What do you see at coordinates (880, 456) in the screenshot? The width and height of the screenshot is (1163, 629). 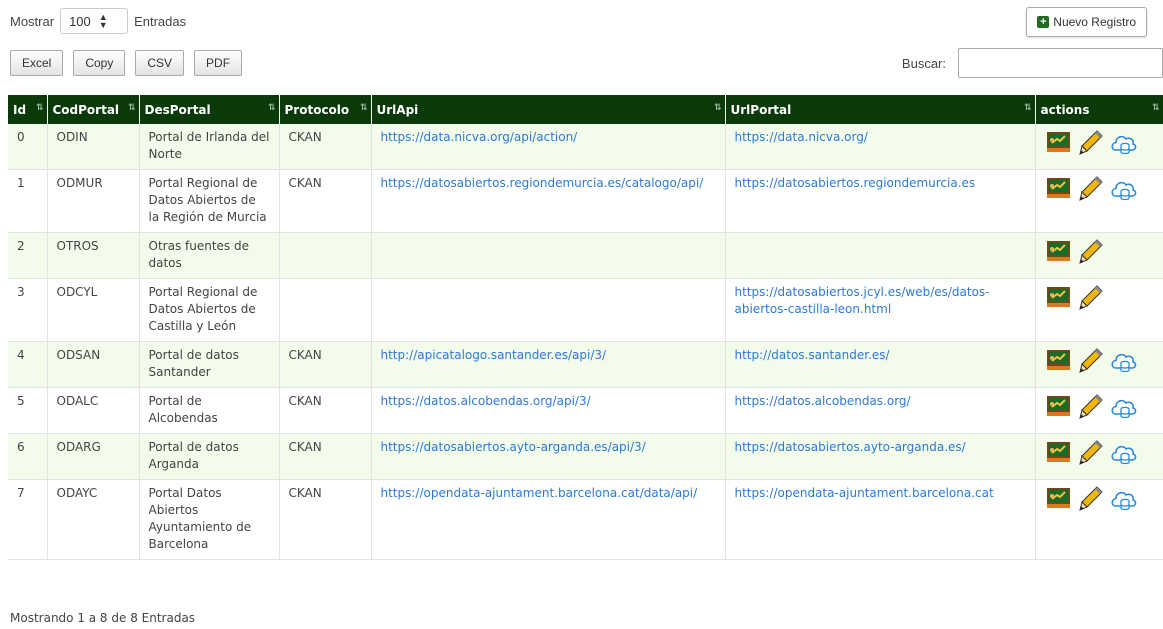 I see `cell-urlportal-link: https://datosabiertos.ayto-arganda.es/` at bounding box center [880, 456].